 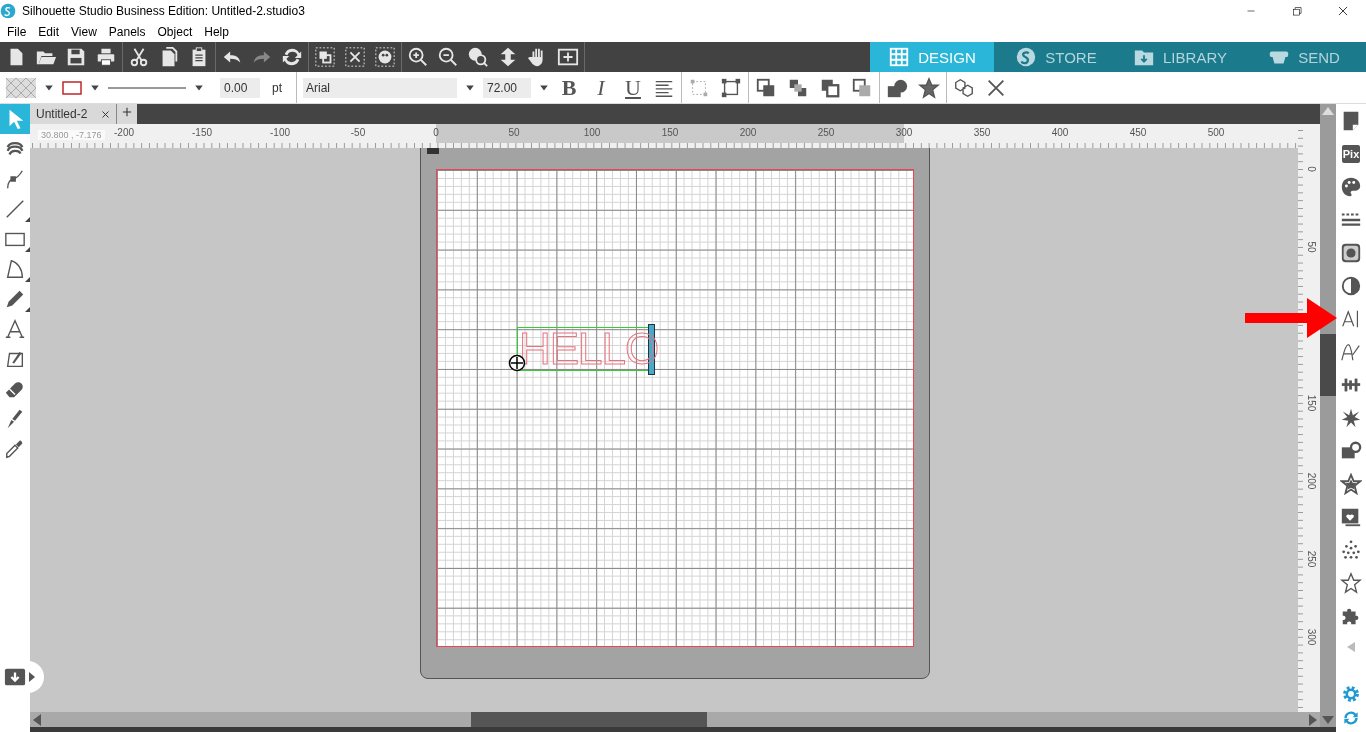 What do you see at coordinates (731, 87) in the screenshot?
I see `point-transform-icon` at bounding box center [731, 87].